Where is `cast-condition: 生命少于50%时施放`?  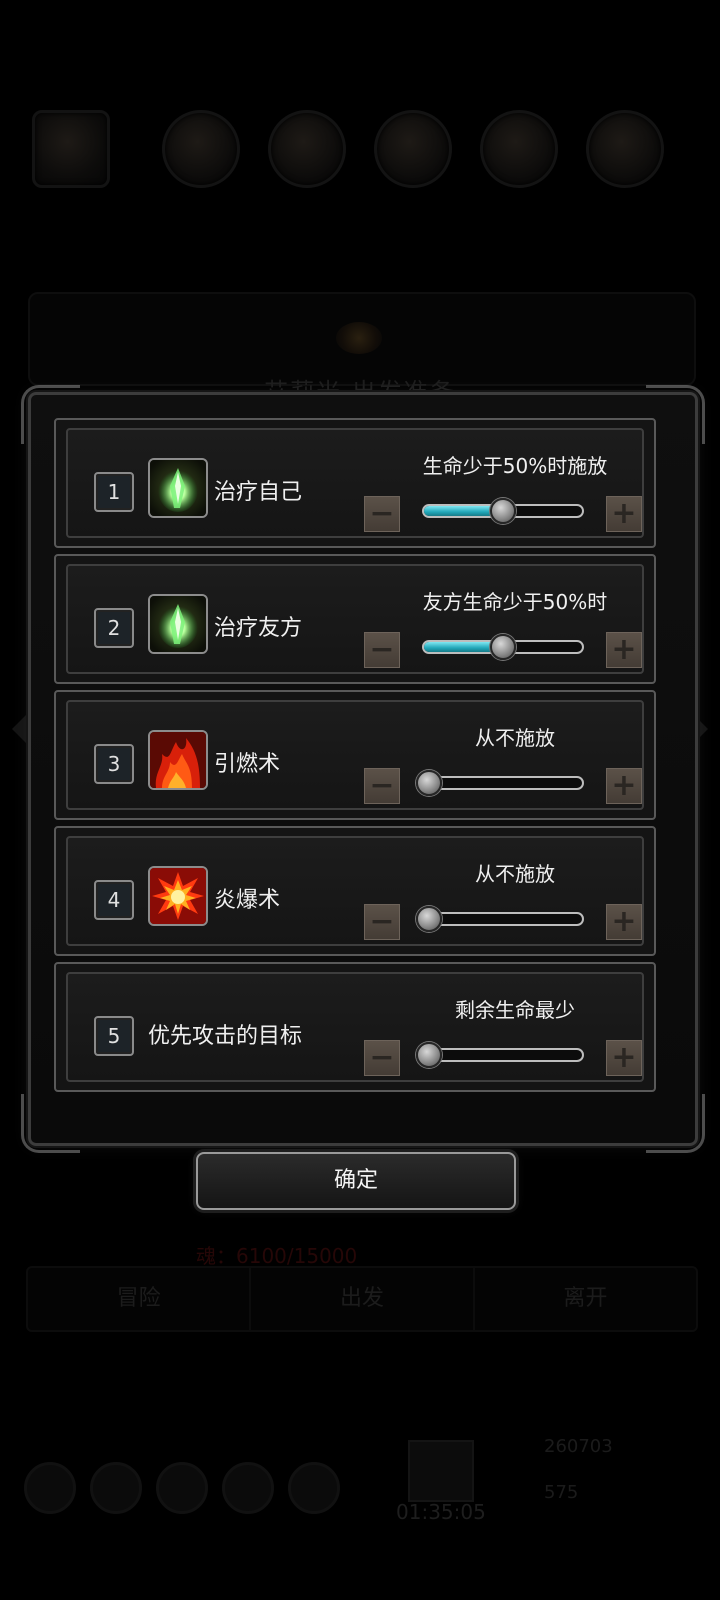
cast-condition: 生命少于50%时施放 is located at coordinates (515, 466).